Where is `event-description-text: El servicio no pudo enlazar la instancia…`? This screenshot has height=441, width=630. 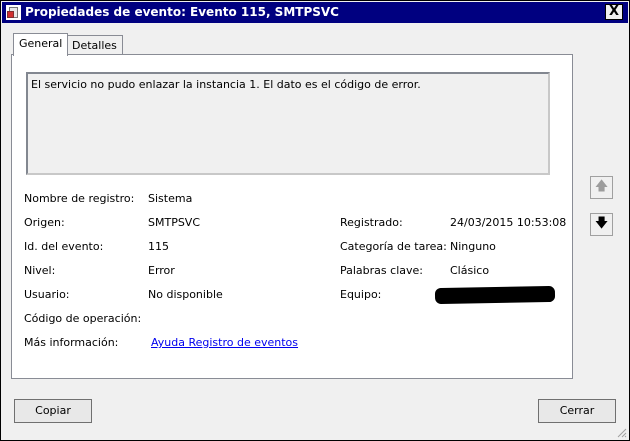
event-description-text: El servicio no pudo enlazar la instancia… is located at coordinates (226, 84).